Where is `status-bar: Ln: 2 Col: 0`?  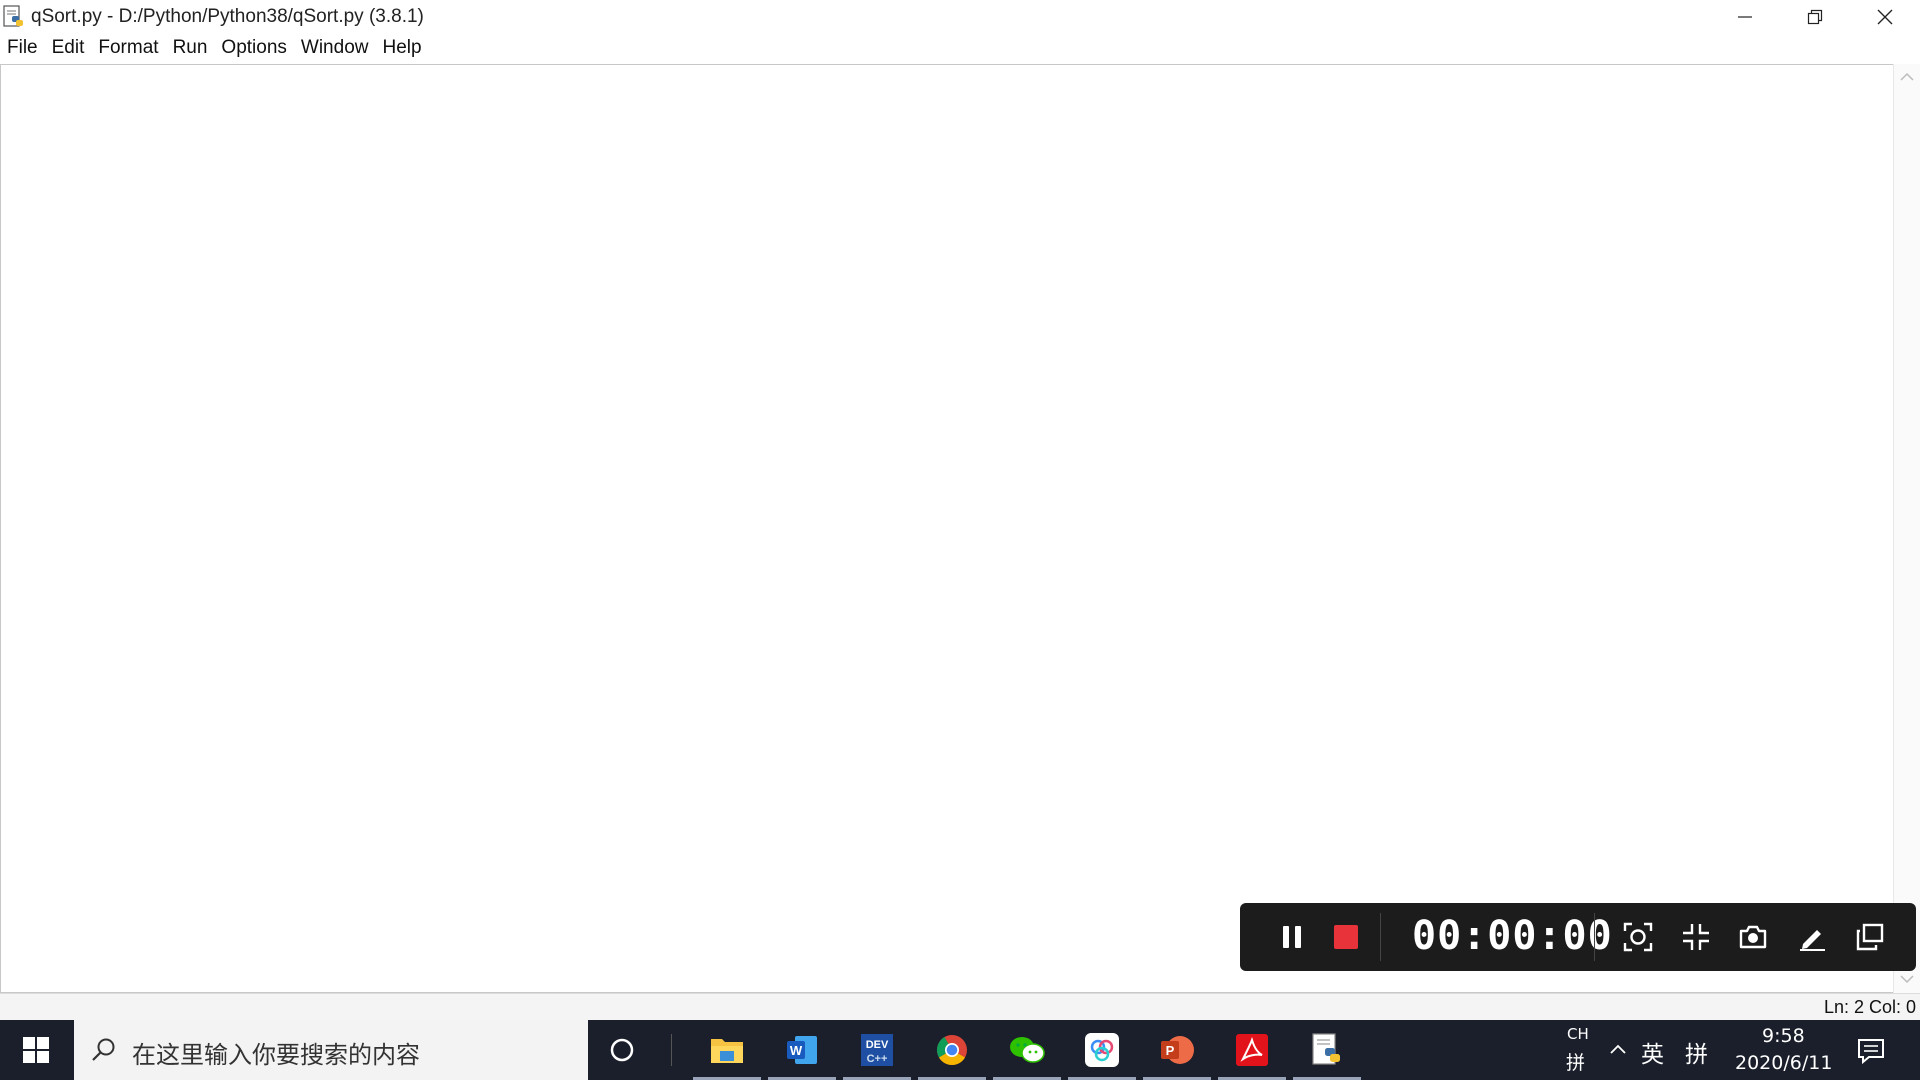 status-bar: Ln: 2 Col: 0 is located at coordinates (960, 1007).